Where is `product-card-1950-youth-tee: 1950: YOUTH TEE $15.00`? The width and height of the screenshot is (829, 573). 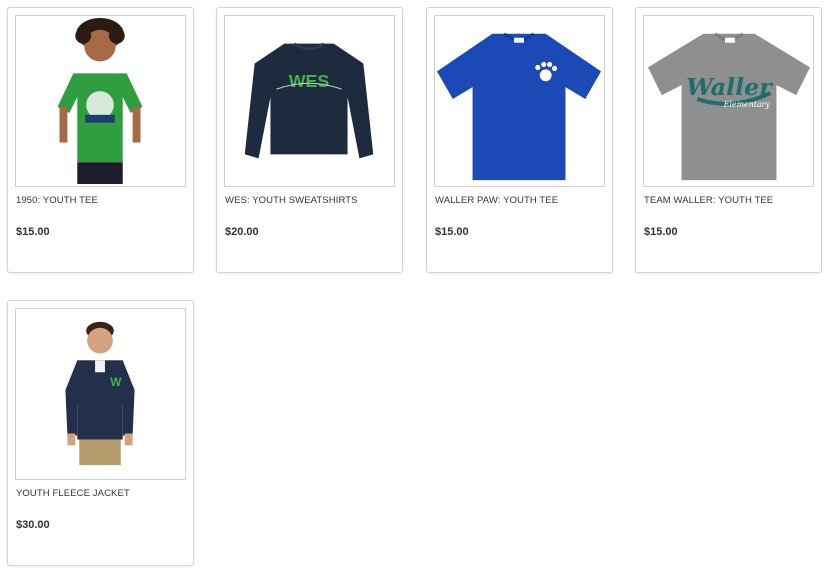
product-card-1950-youth-tee: 1950: YOUTH TEE $15.00 is located at coordinates (100, 140).